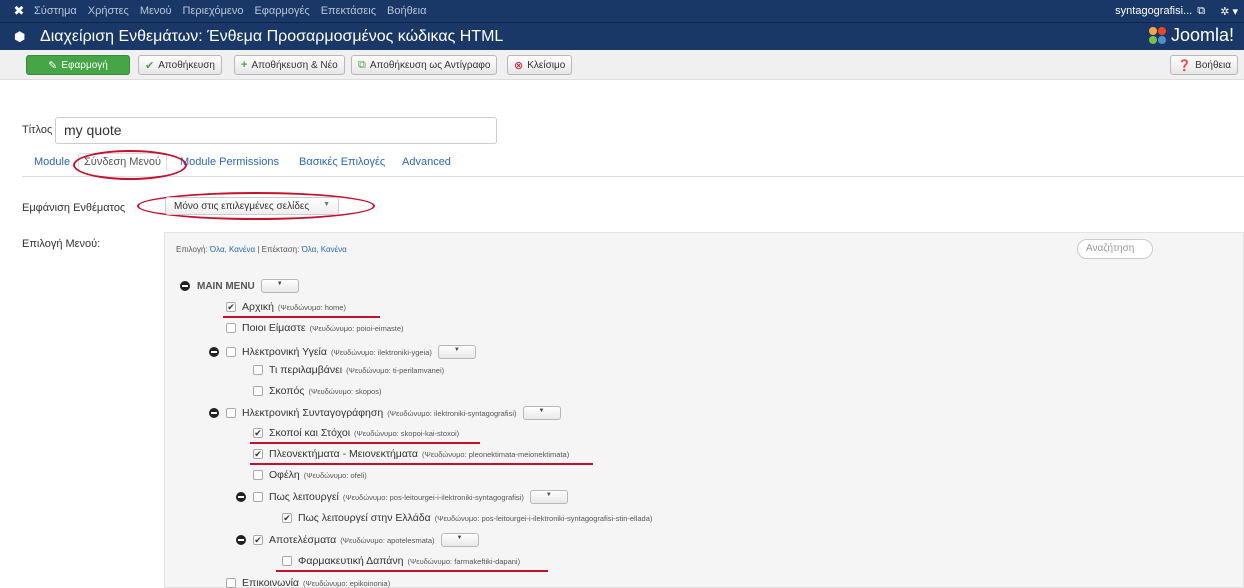 This screenshot has height=588, width=1244. What do you see at coordinates (395, 370) in the screenshot?
I see `menu-item-alias: (Ψευδώνυμο: ti-perilamvanei)` at bounding box center [395, 370].